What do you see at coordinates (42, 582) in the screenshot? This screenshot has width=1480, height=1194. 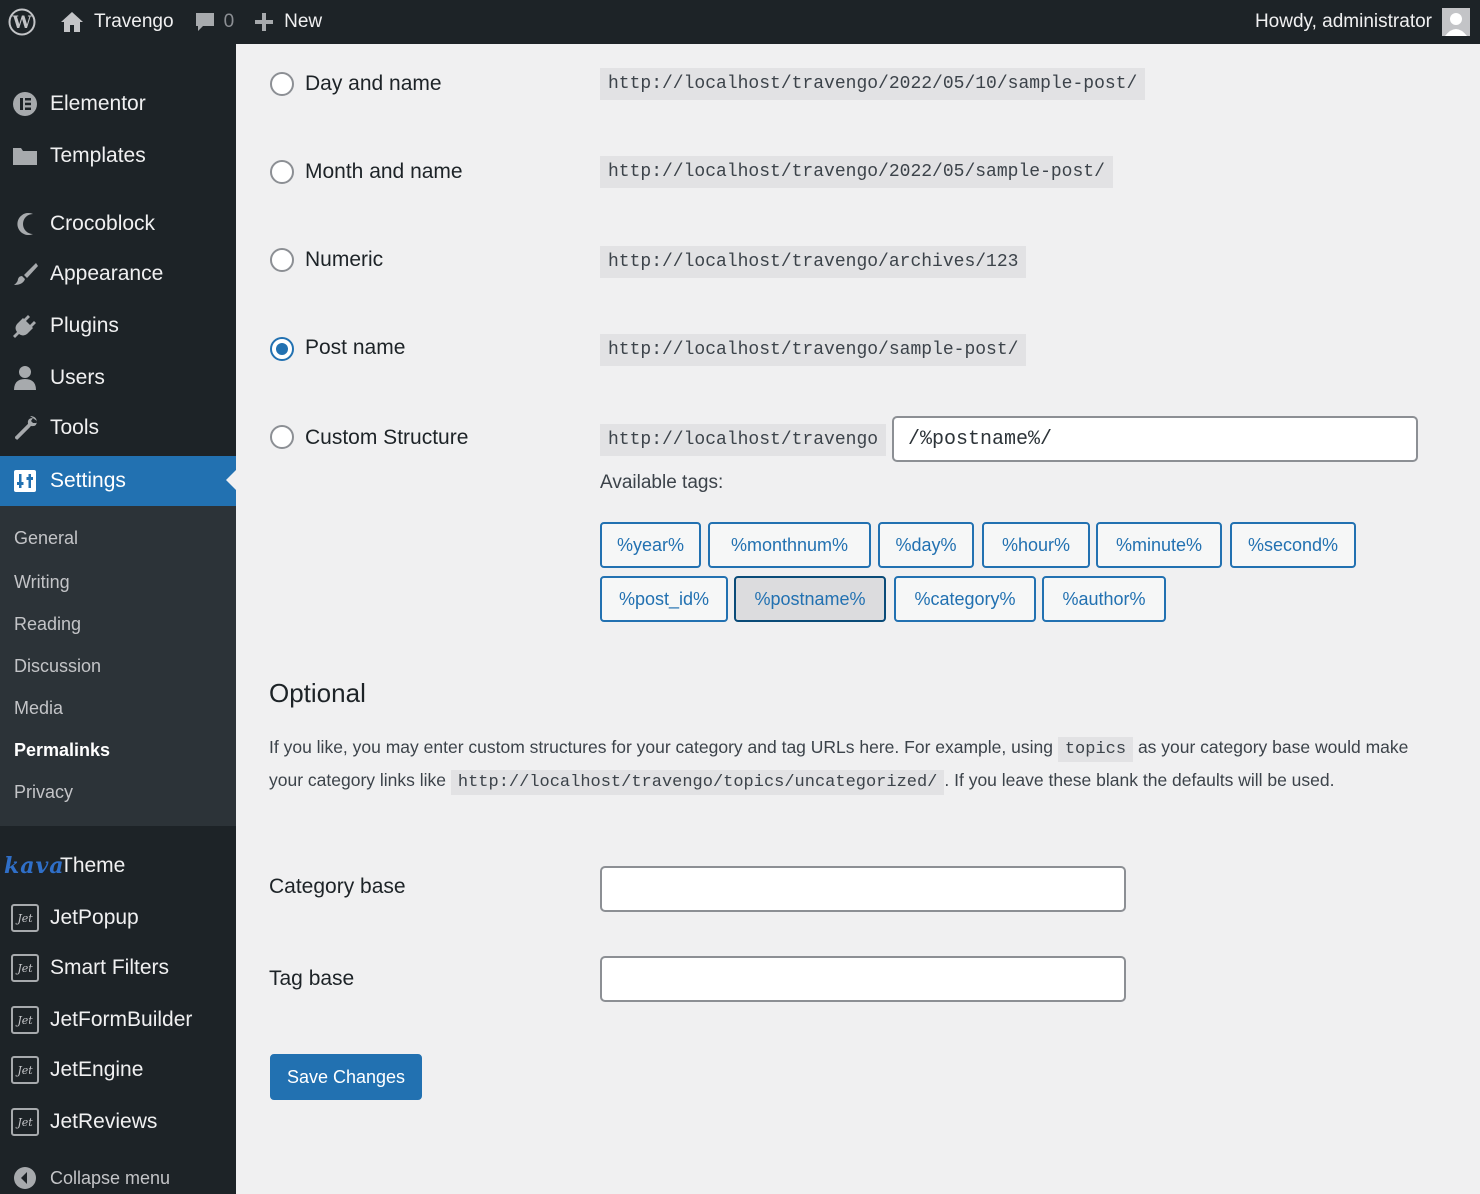 I see `submenu-writing: Writing` at bounding box center [42, 582].